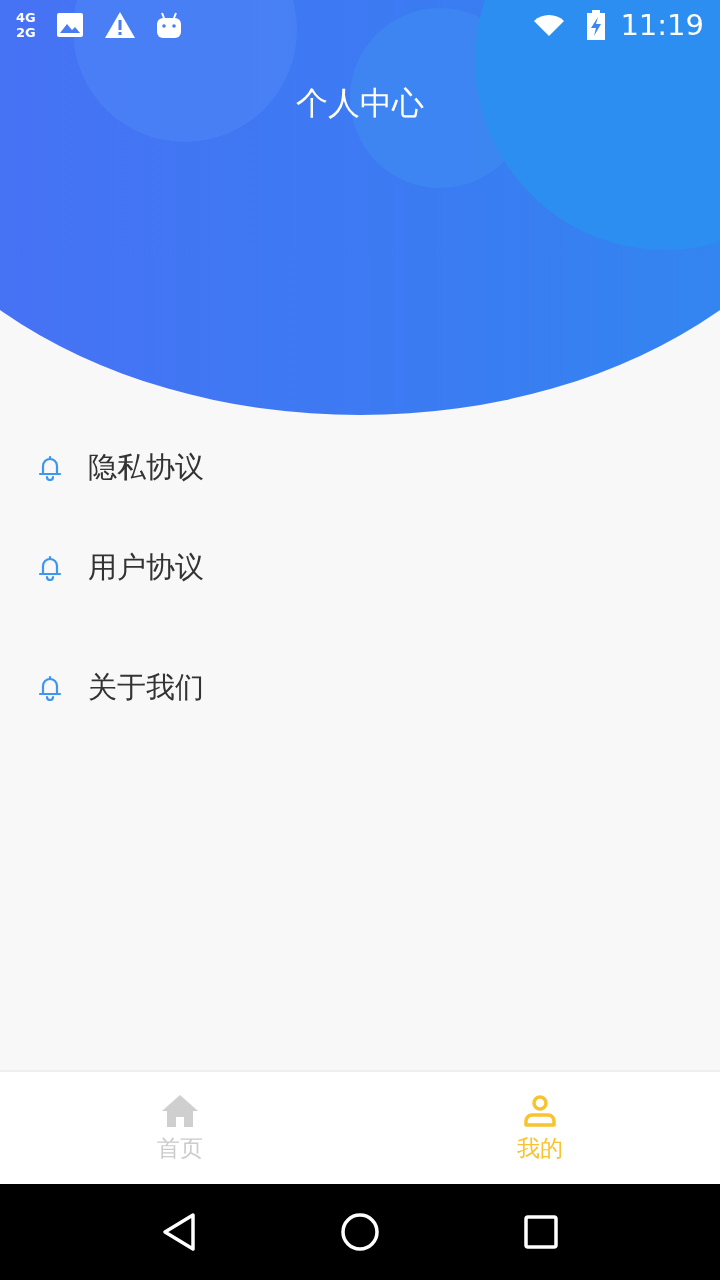  What do you see at coordinates (662, 25) in the screenshot?
I see `clock-time: 11:19` at bounding box center [662, 25].